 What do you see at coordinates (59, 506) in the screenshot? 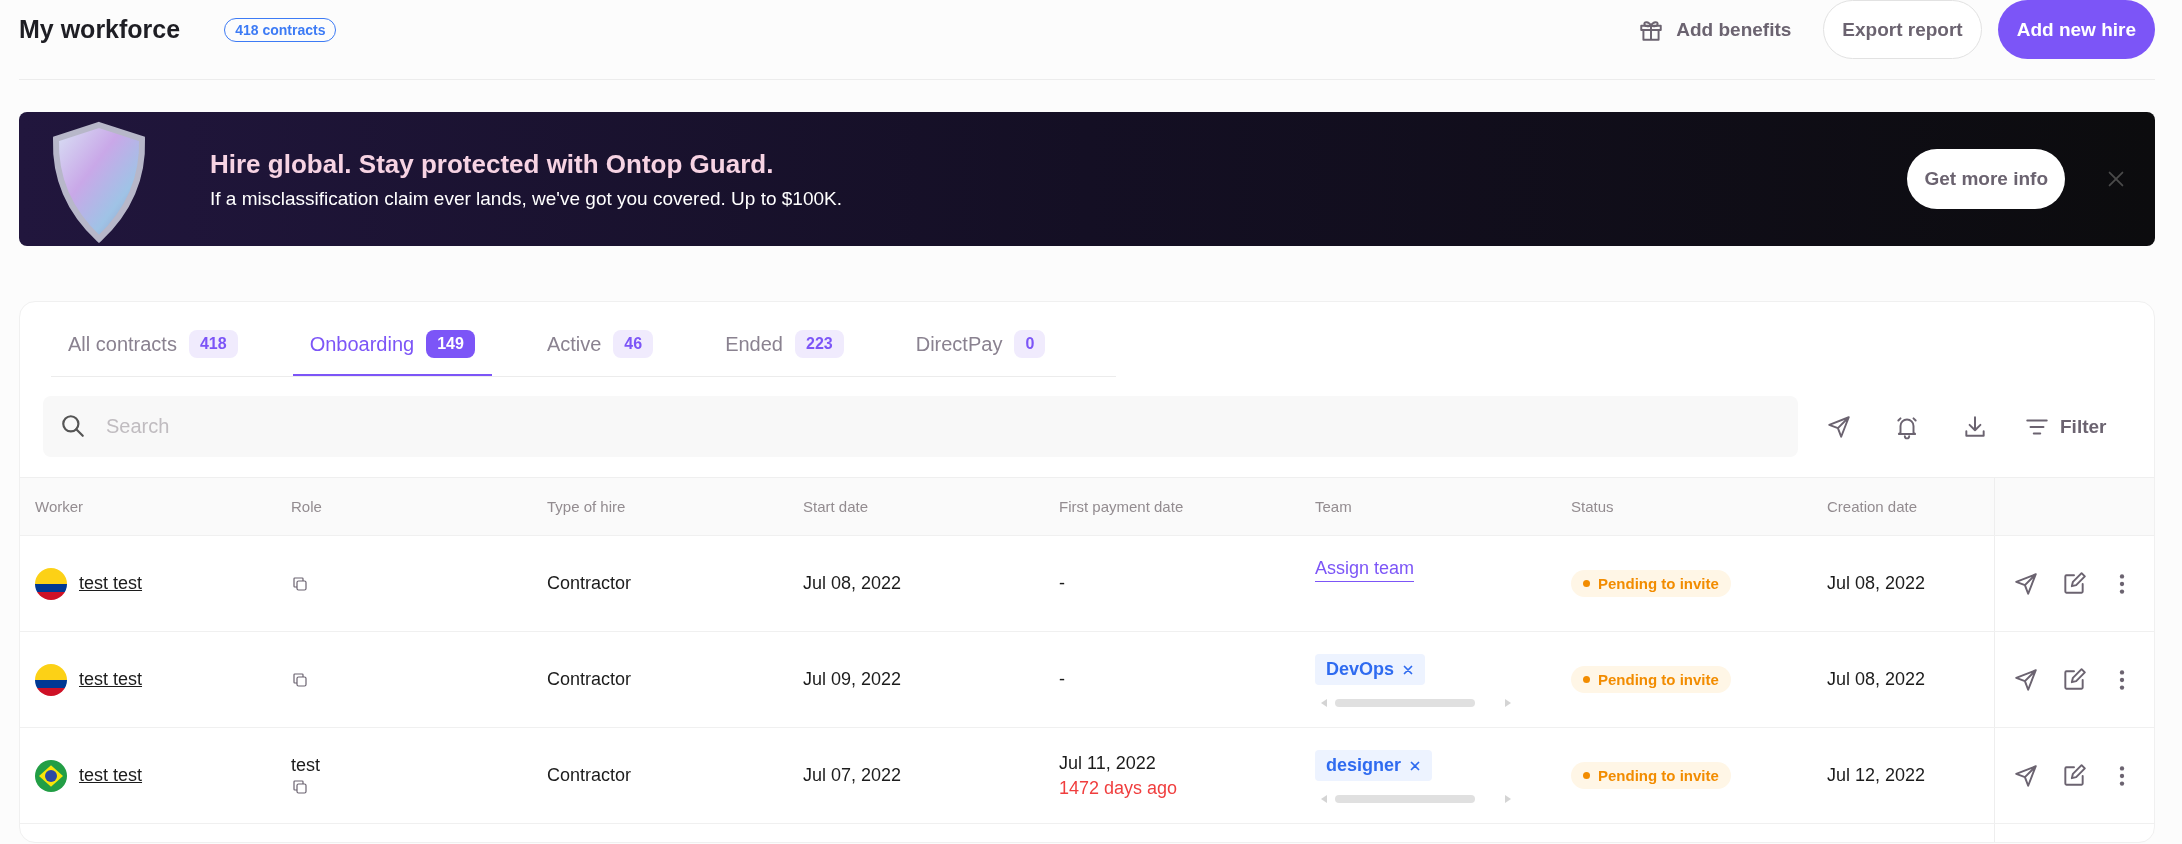
I see `column-header: Worker` at bounding box center [59, 506].